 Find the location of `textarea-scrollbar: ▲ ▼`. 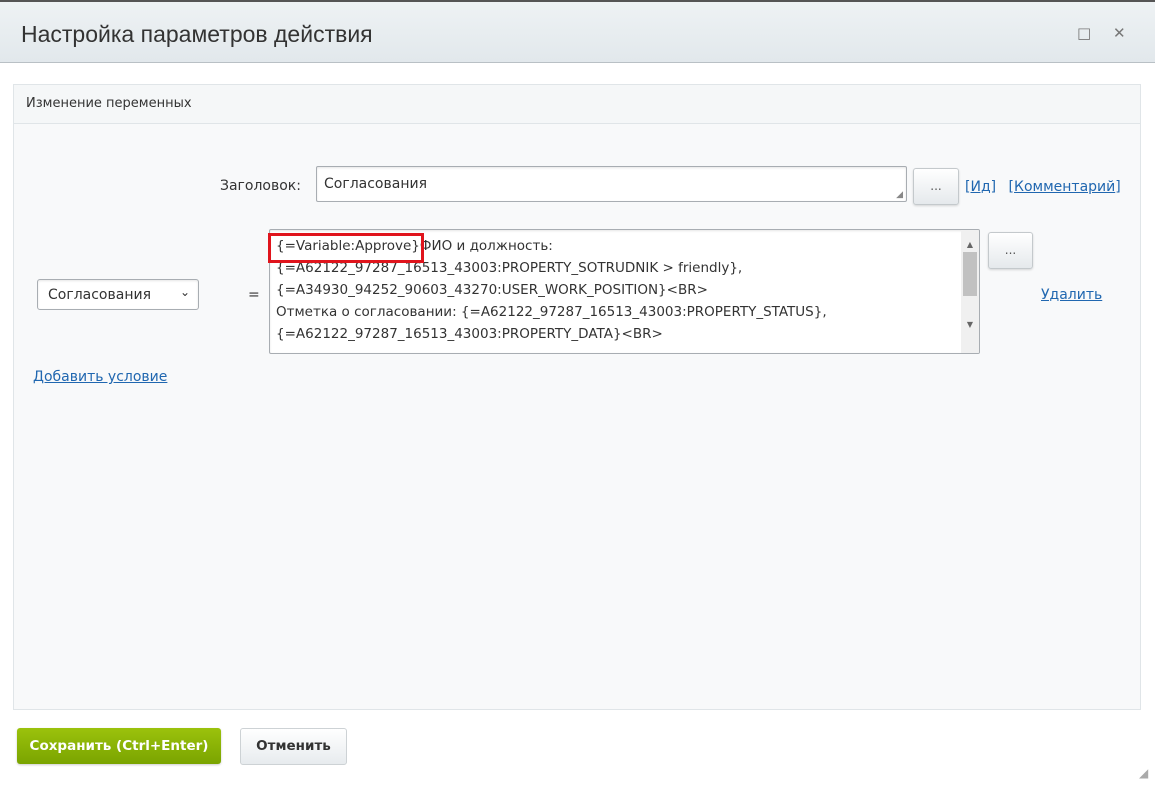

textarea-scrollbar: ▲ ▼ is located at coordinates (970, 291).